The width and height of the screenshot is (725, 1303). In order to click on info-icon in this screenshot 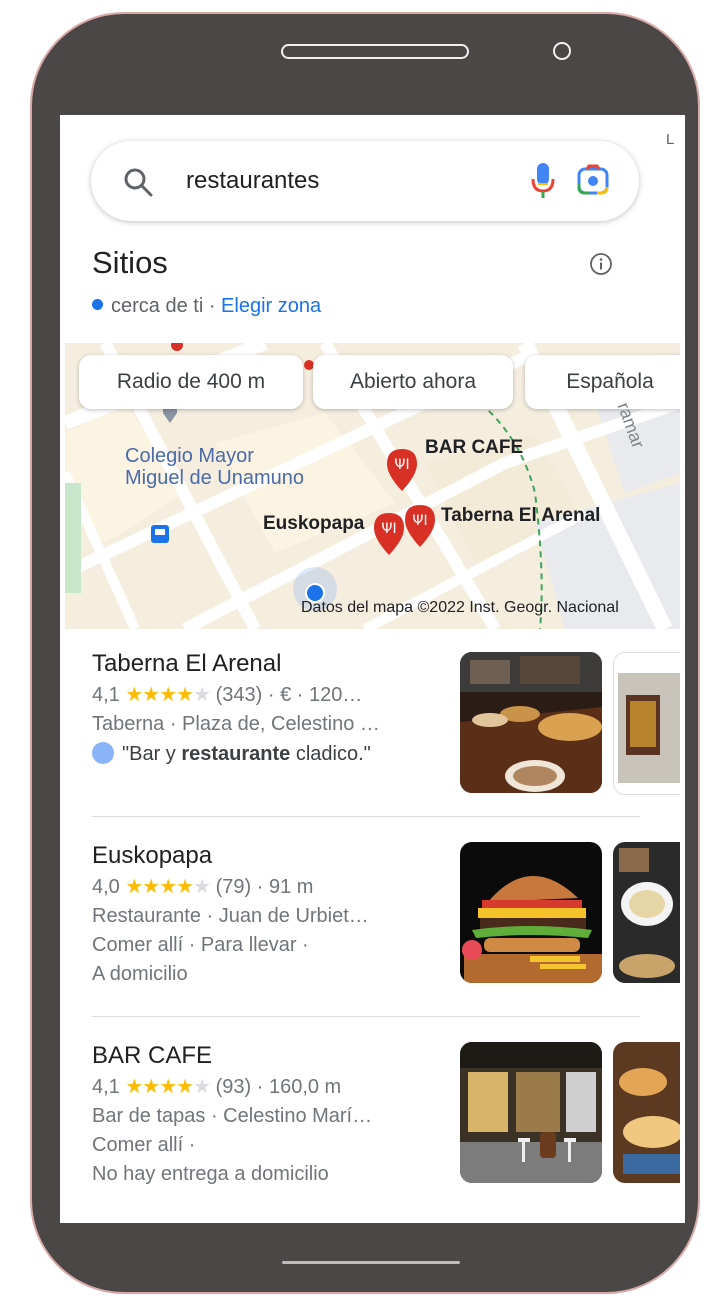, I will do `click(601, 264)`.